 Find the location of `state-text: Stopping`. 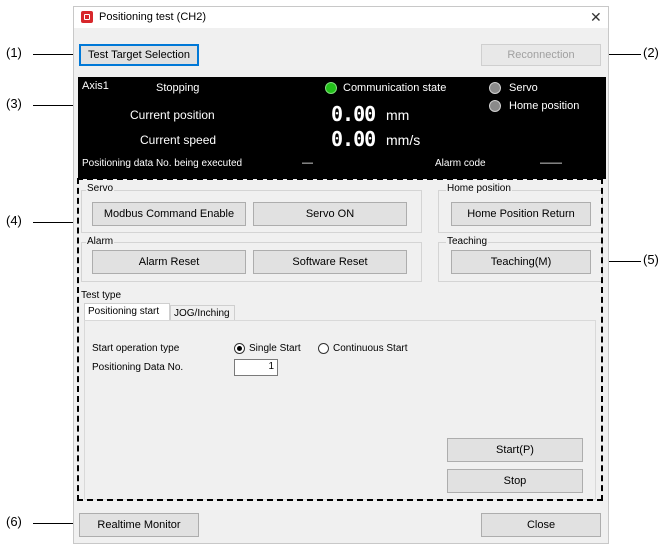

state-text: Stopping is located at coordinates (178, 88).